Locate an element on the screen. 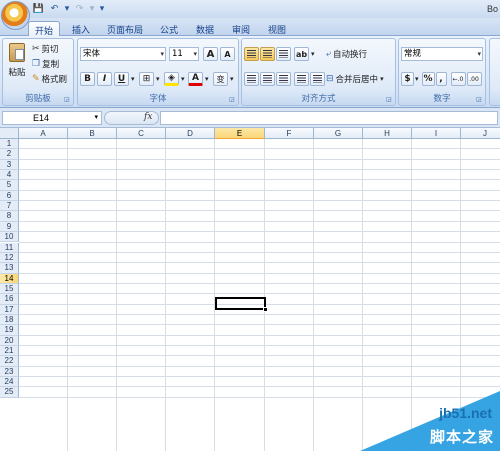  column-header: D is located at coordinates (190, 133).